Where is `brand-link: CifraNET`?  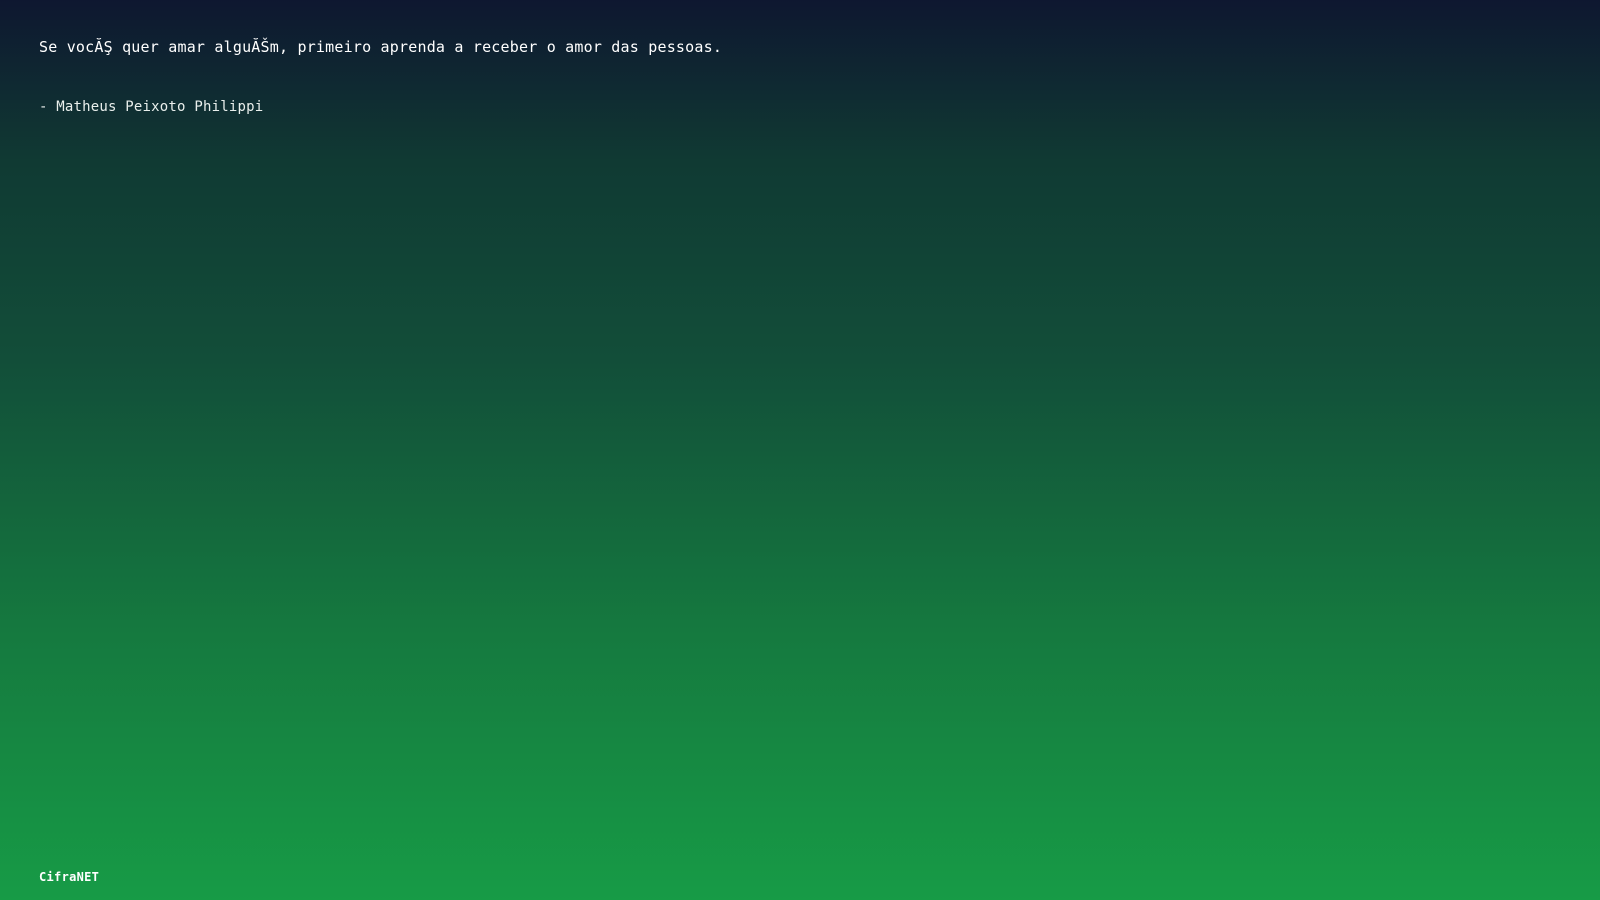 brand-link: CifraNET is located at coordinates (69, 877).